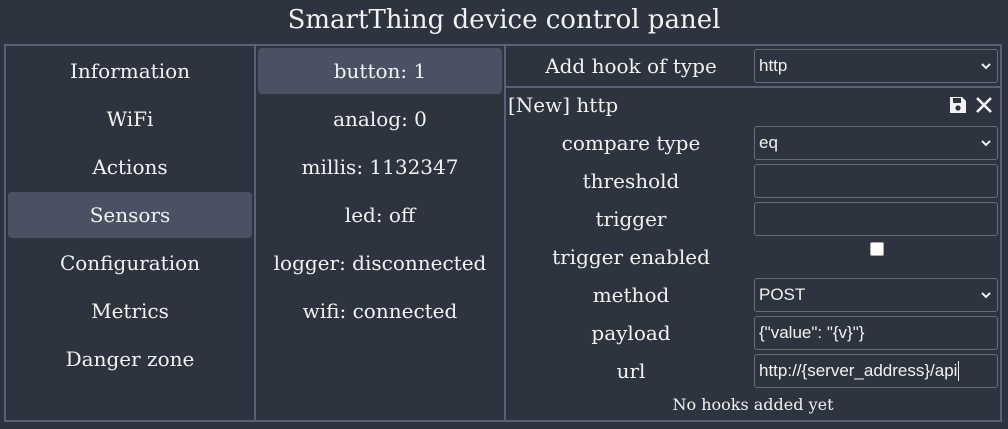  What do you see at coordinates (130, 263) in the screenshot?
I see `menu-item-configuration: Configuration` at bounding box center [130, 263].